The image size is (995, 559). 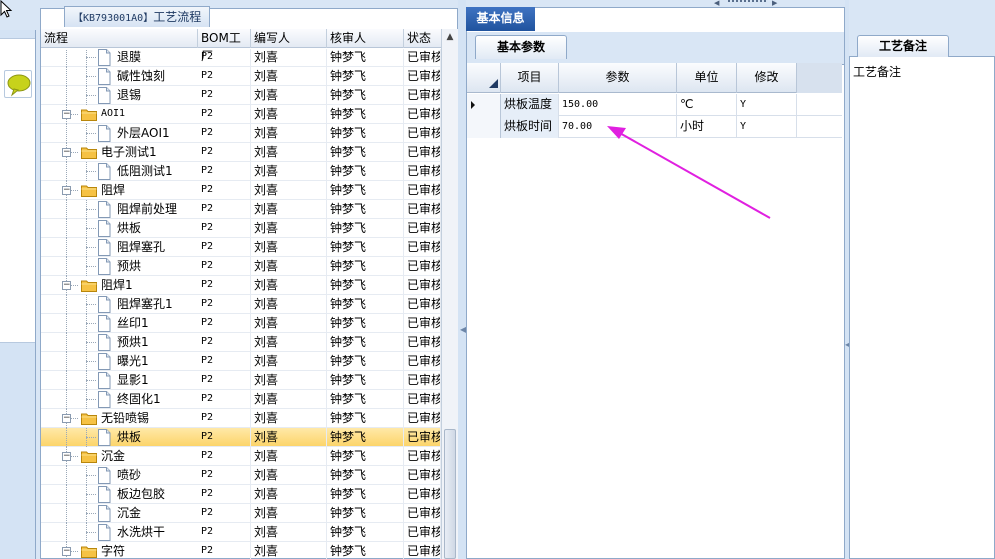 I want to click on tab-process-notes: 工艺备注, so click(x=903, y=46).